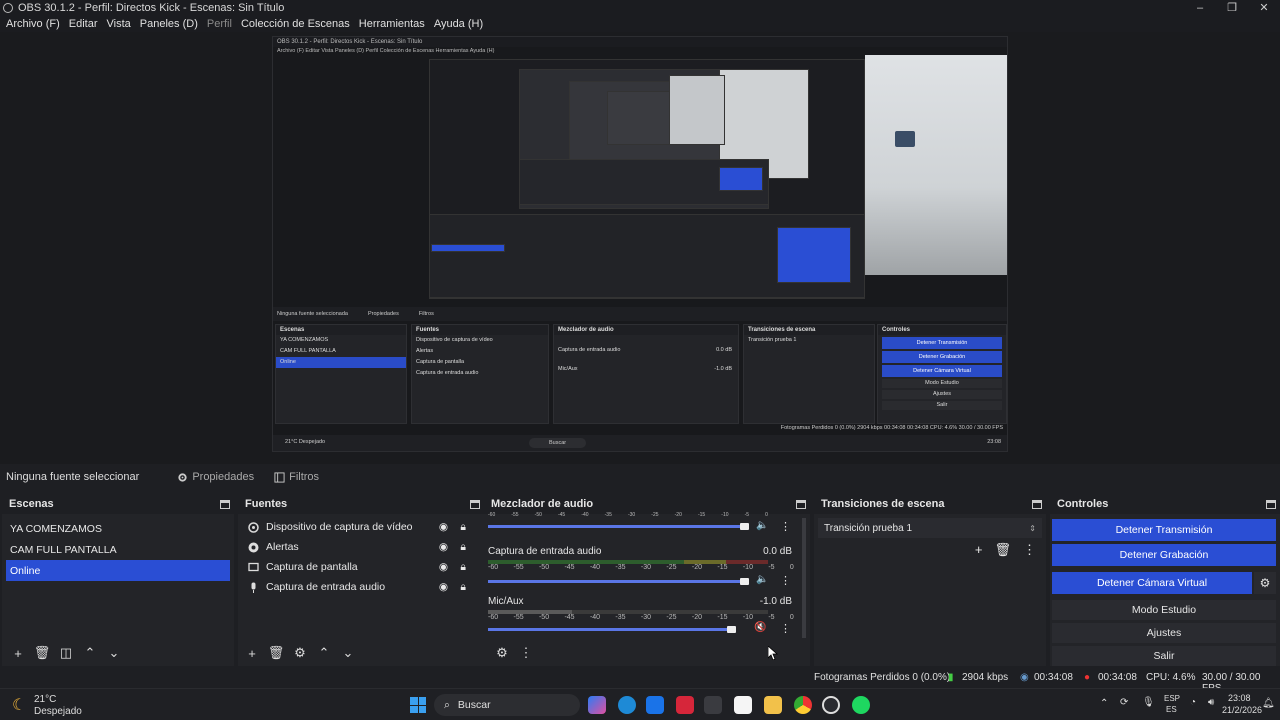 This screenshot has height=720, width=1280. Describe the element at coordinates (361, 527) in the screenshot. I see `source-item: Dispositivo de captura de vídeo ◉ 🔒︎` at that location.